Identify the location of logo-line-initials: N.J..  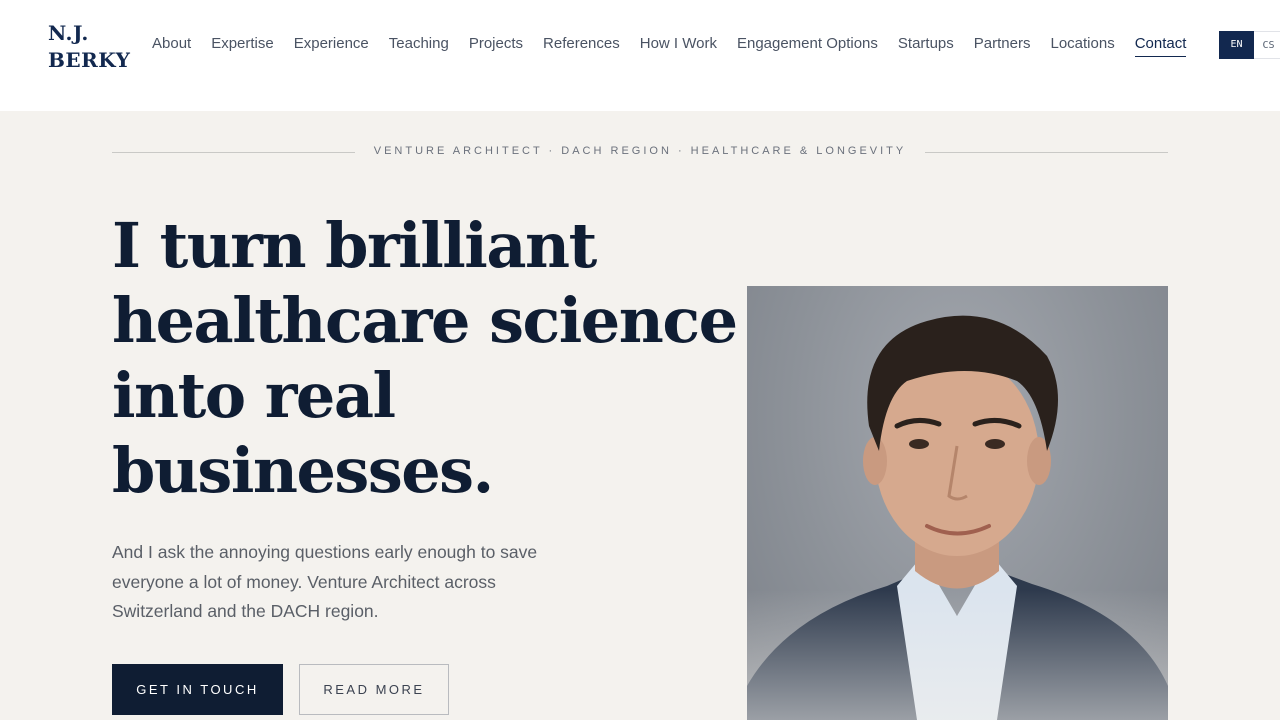
(68, 33).